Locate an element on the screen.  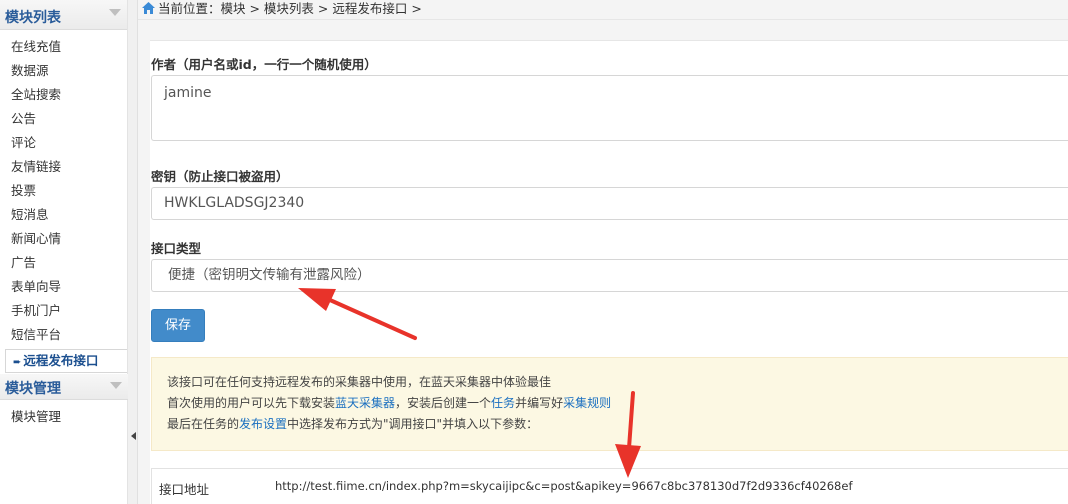
sidebar-item-remote-publish: ➨ 远程发布接口 is located at coordinates (66, 361).